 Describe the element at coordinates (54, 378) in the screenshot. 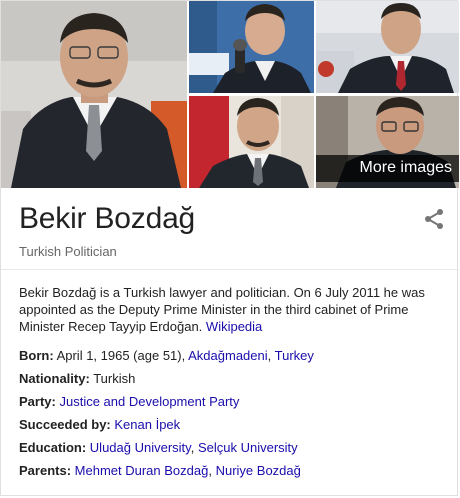

I see `fact-label: Nationality:` at that location.